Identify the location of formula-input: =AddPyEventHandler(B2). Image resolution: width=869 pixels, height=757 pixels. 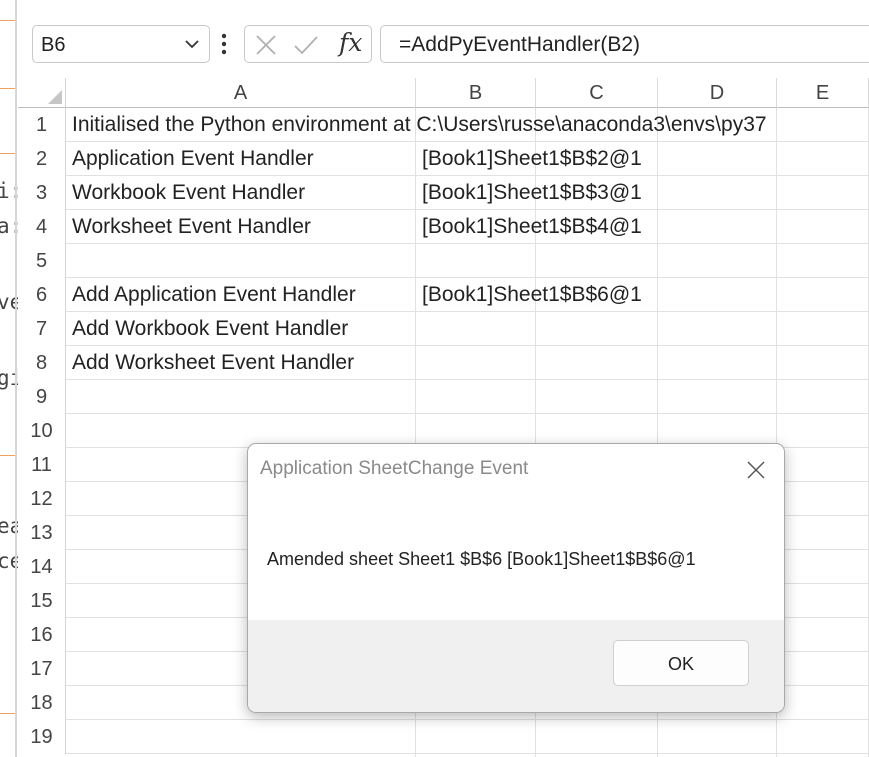
(624, 44).